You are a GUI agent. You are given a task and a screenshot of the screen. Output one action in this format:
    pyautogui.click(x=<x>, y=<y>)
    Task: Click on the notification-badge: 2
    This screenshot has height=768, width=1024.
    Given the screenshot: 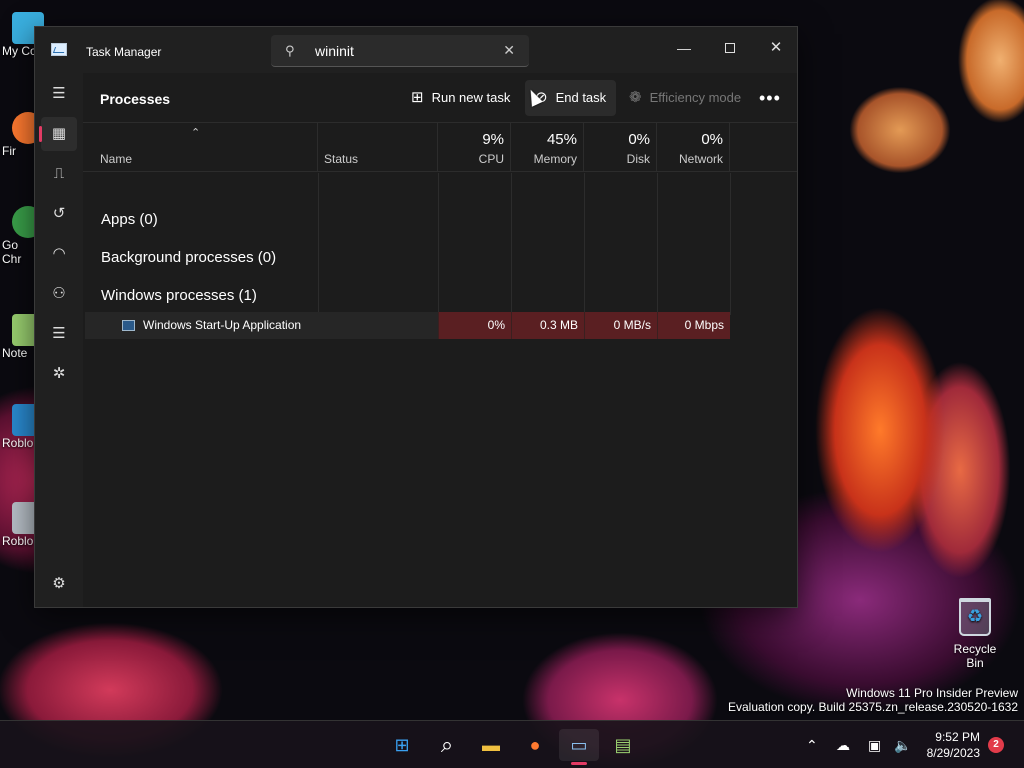 What is the action you would take?
    pyautogui.click(x=996, y=745)
    